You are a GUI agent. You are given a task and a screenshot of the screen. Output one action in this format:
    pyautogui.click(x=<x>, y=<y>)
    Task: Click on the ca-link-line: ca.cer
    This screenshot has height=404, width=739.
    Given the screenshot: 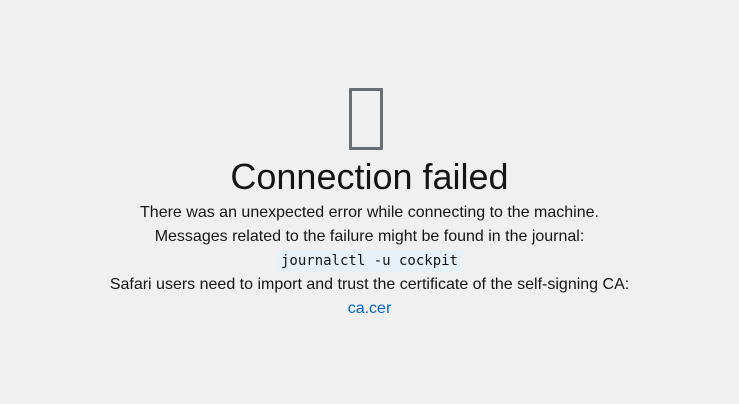 What is the action you would take?
    pyautogui.click(x=369, y=309)
    